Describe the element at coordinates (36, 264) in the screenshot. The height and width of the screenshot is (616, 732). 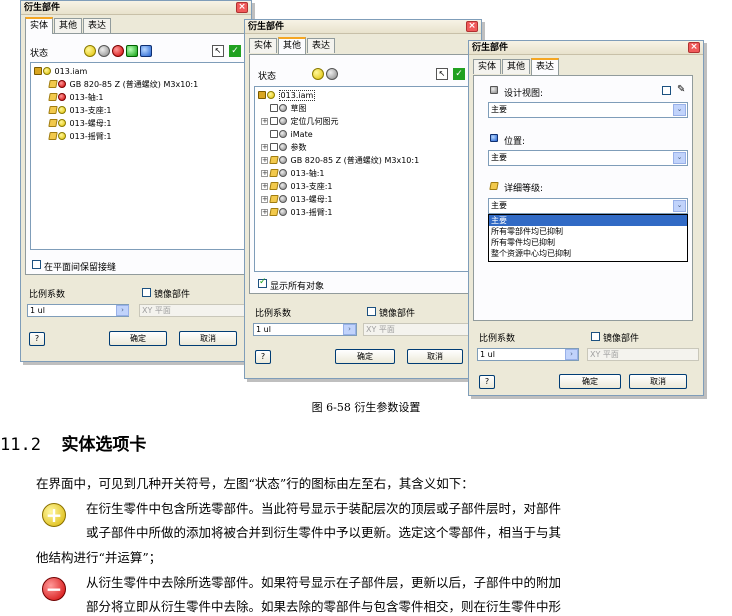
I see `preserve-seams-checkbox` at that location.